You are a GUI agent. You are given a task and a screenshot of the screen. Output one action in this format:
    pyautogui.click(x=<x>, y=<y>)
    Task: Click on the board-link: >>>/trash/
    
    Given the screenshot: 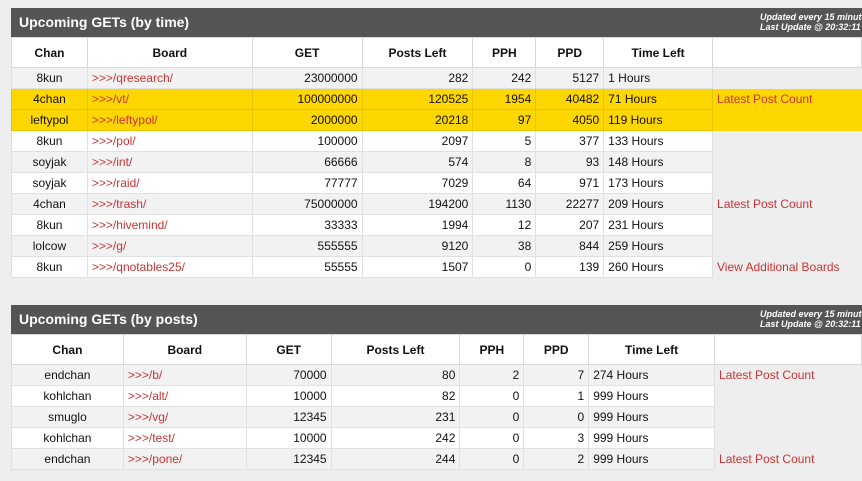 What is the action you would take?
    pyautogui.click(x=119, y=204)
    